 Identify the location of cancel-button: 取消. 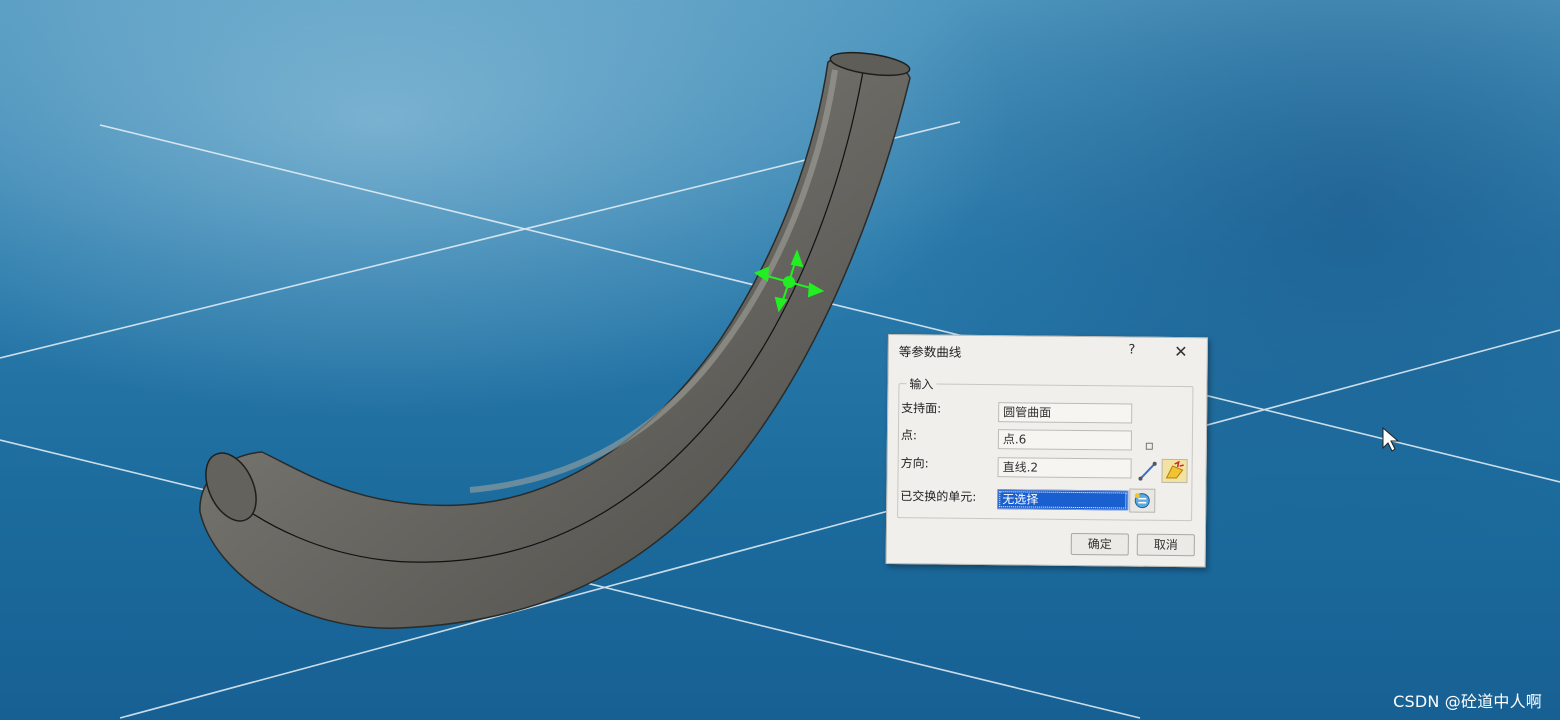
(1165, 545).